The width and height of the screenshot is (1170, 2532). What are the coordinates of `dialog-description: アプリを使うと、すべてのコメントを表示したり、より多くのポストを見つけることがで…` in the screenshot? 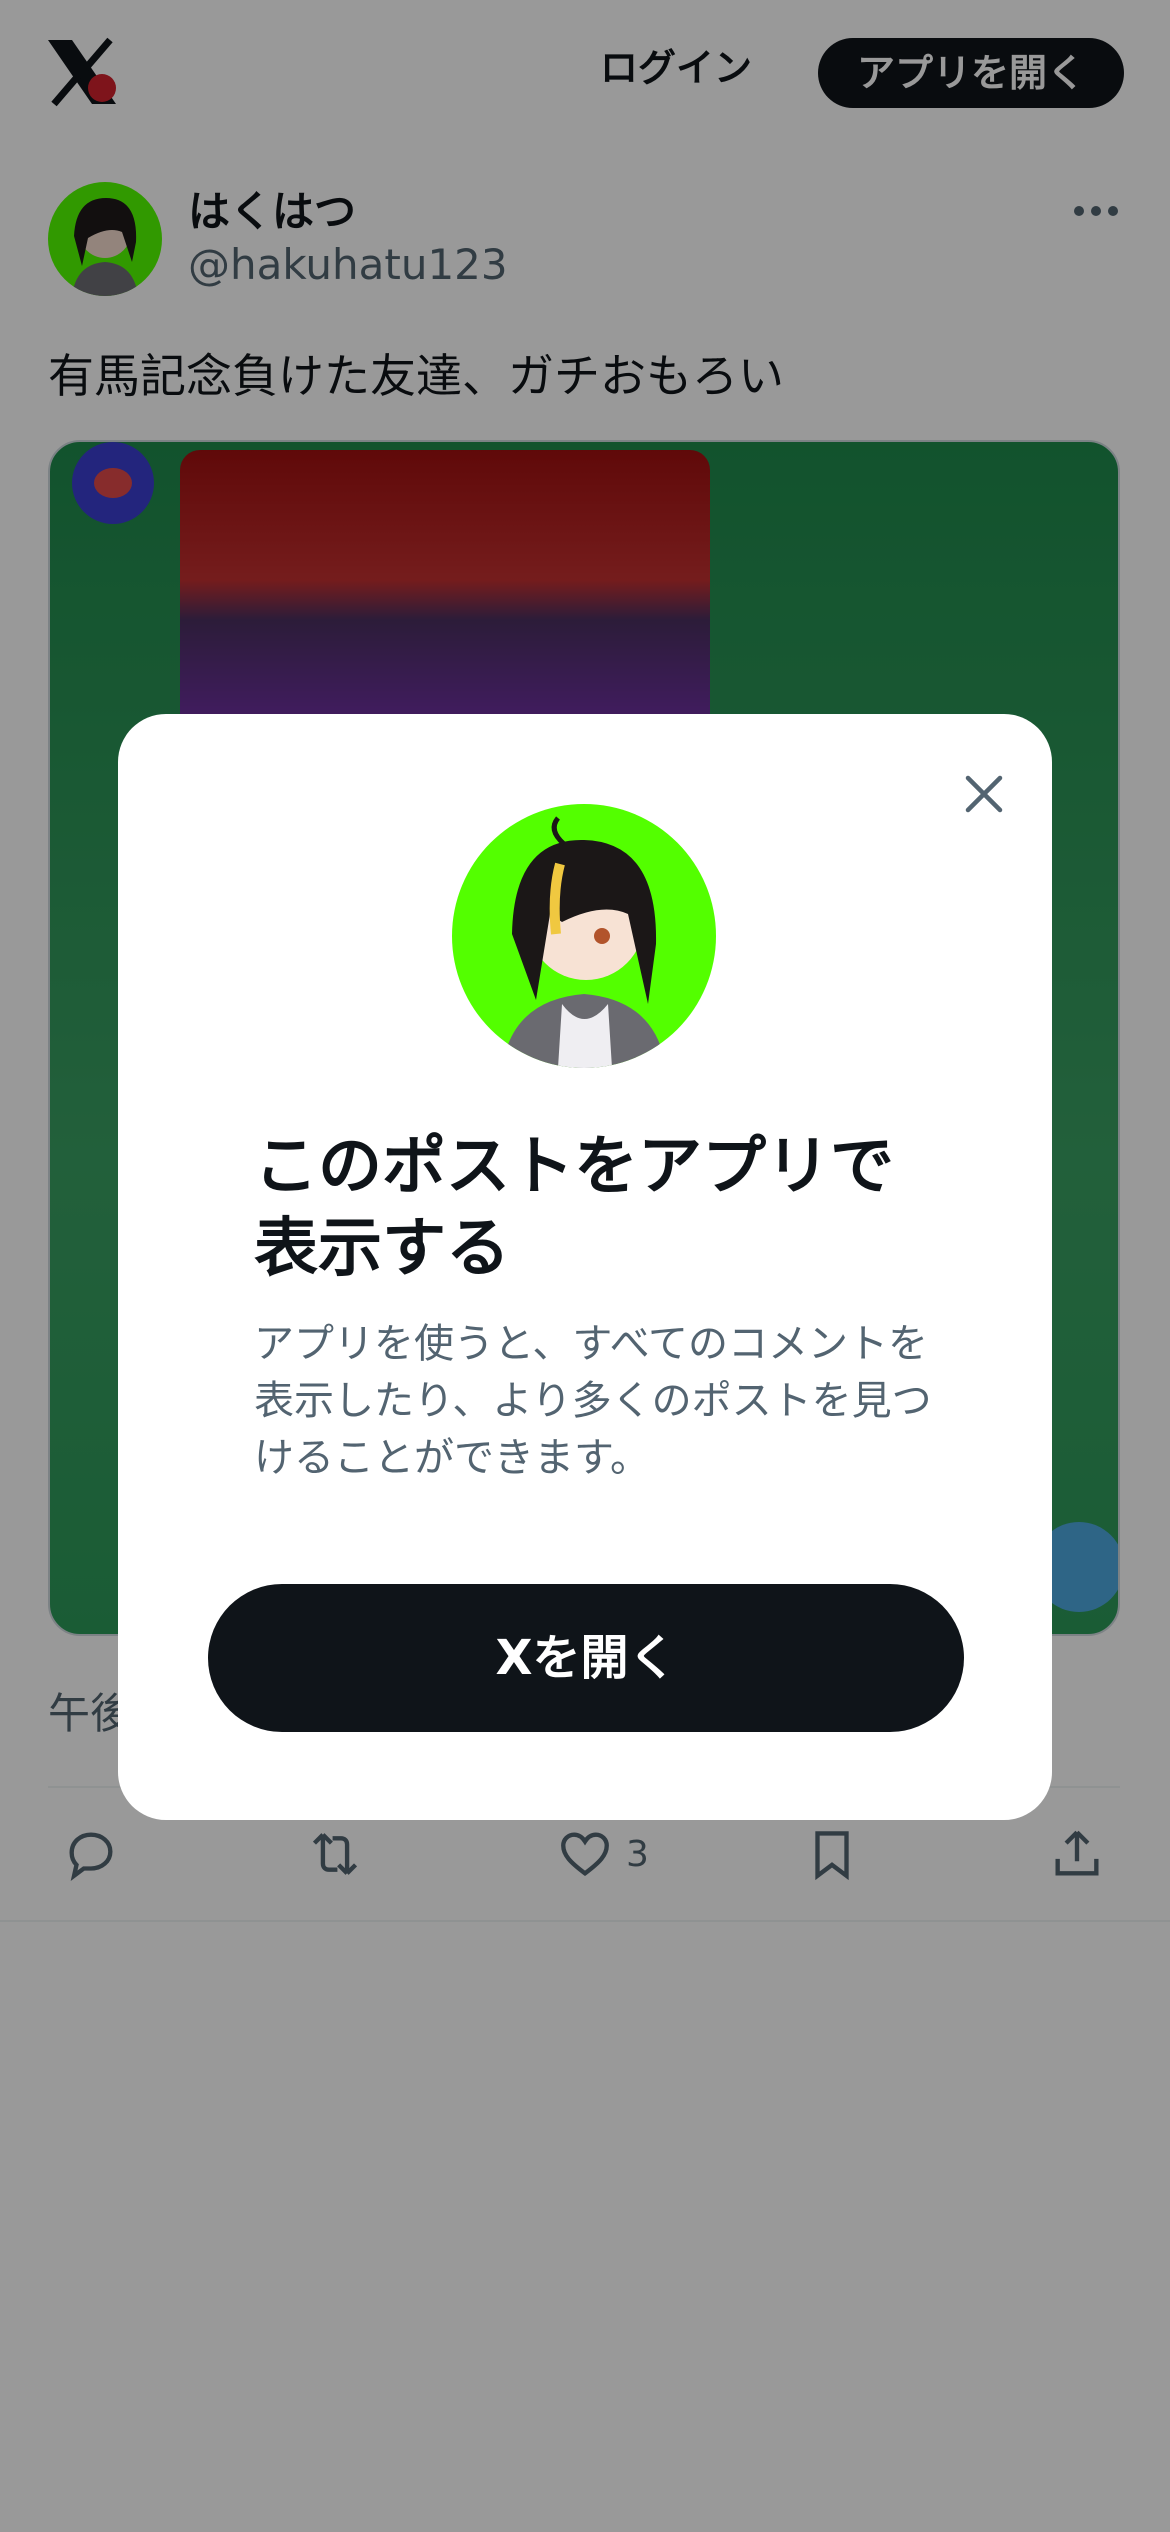 It's located at (593, 1401).